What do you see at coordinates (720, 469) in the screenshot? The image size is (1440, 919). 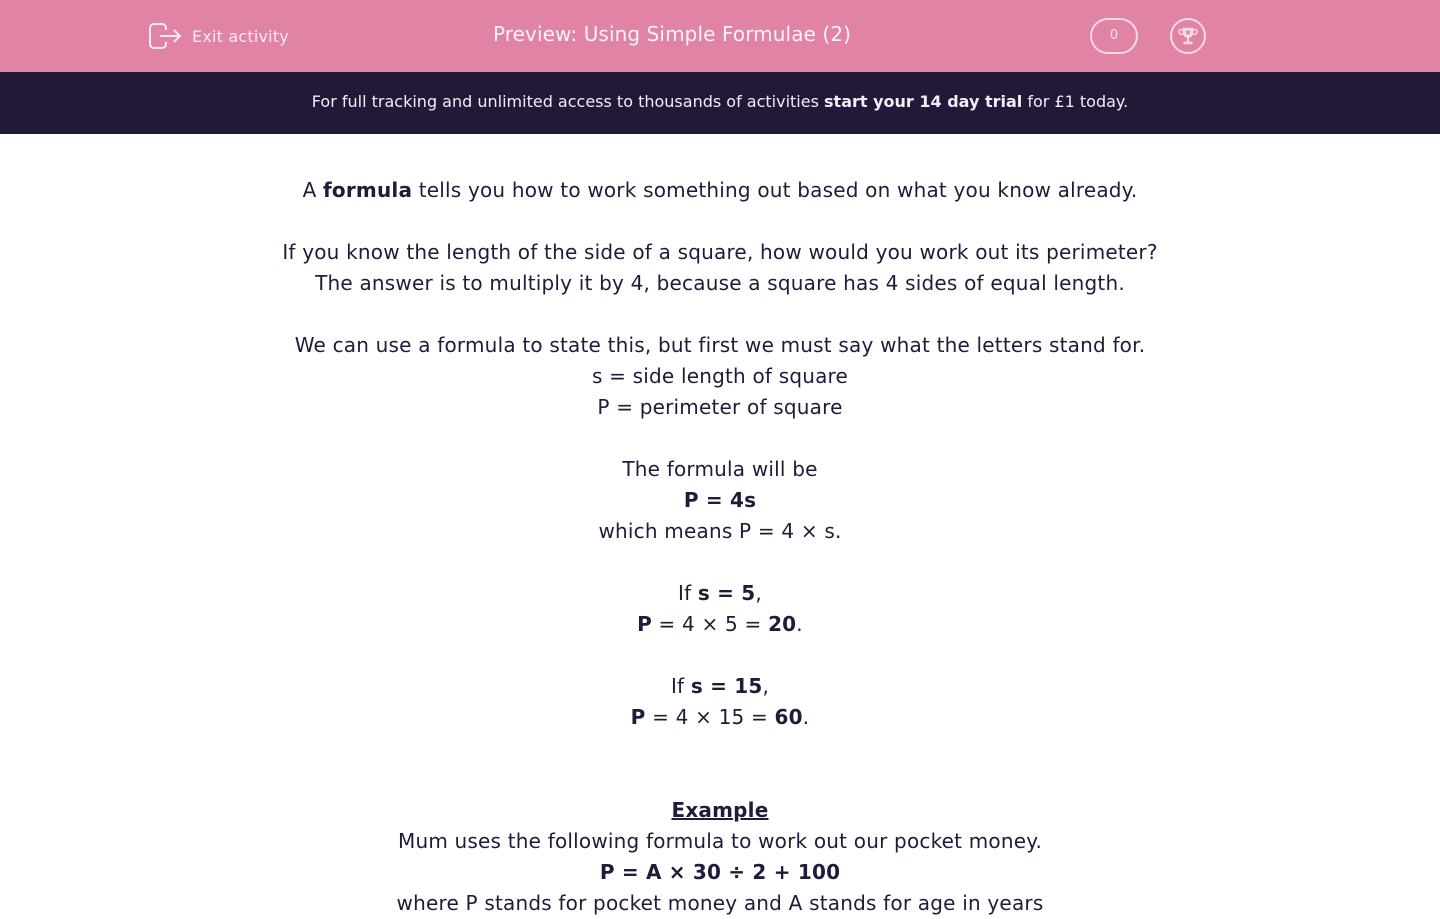 I see `formula-intro: The formula will be` at bounding box center [720, 469].